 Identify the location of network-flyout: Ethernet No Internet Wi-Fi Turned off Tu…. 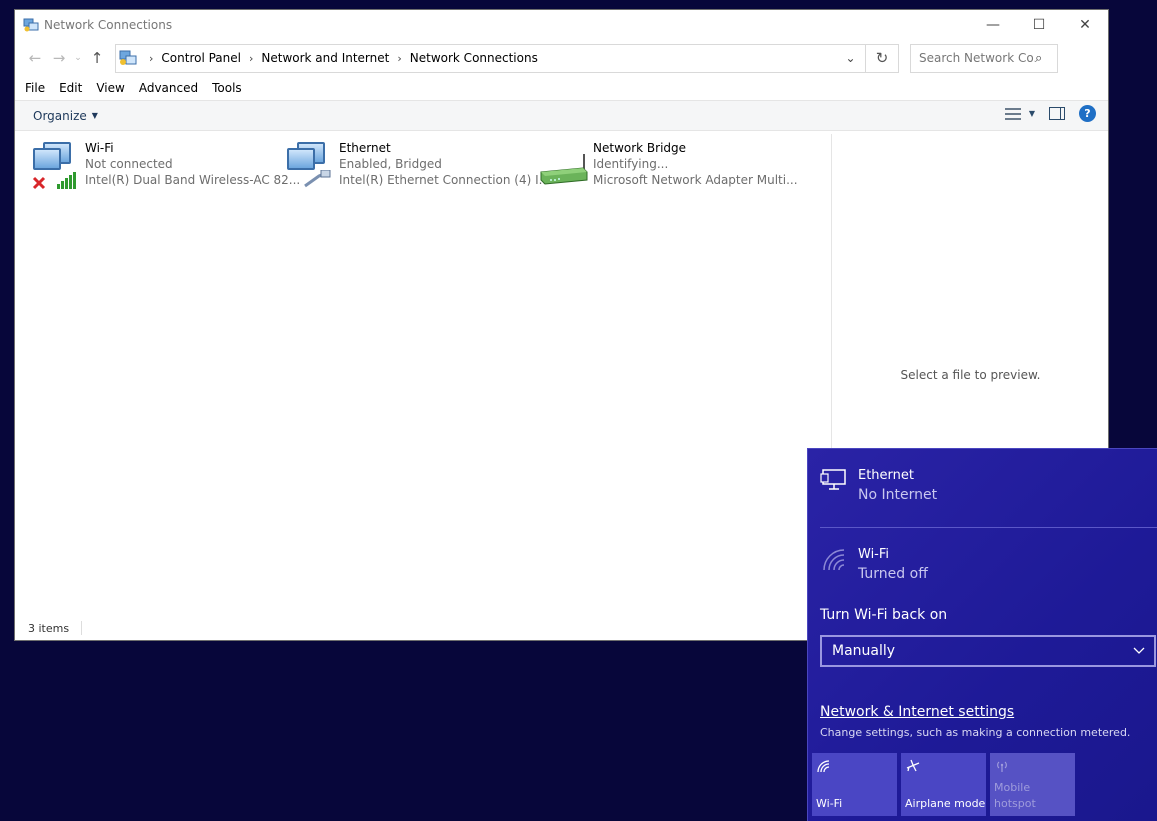
(982, 634).